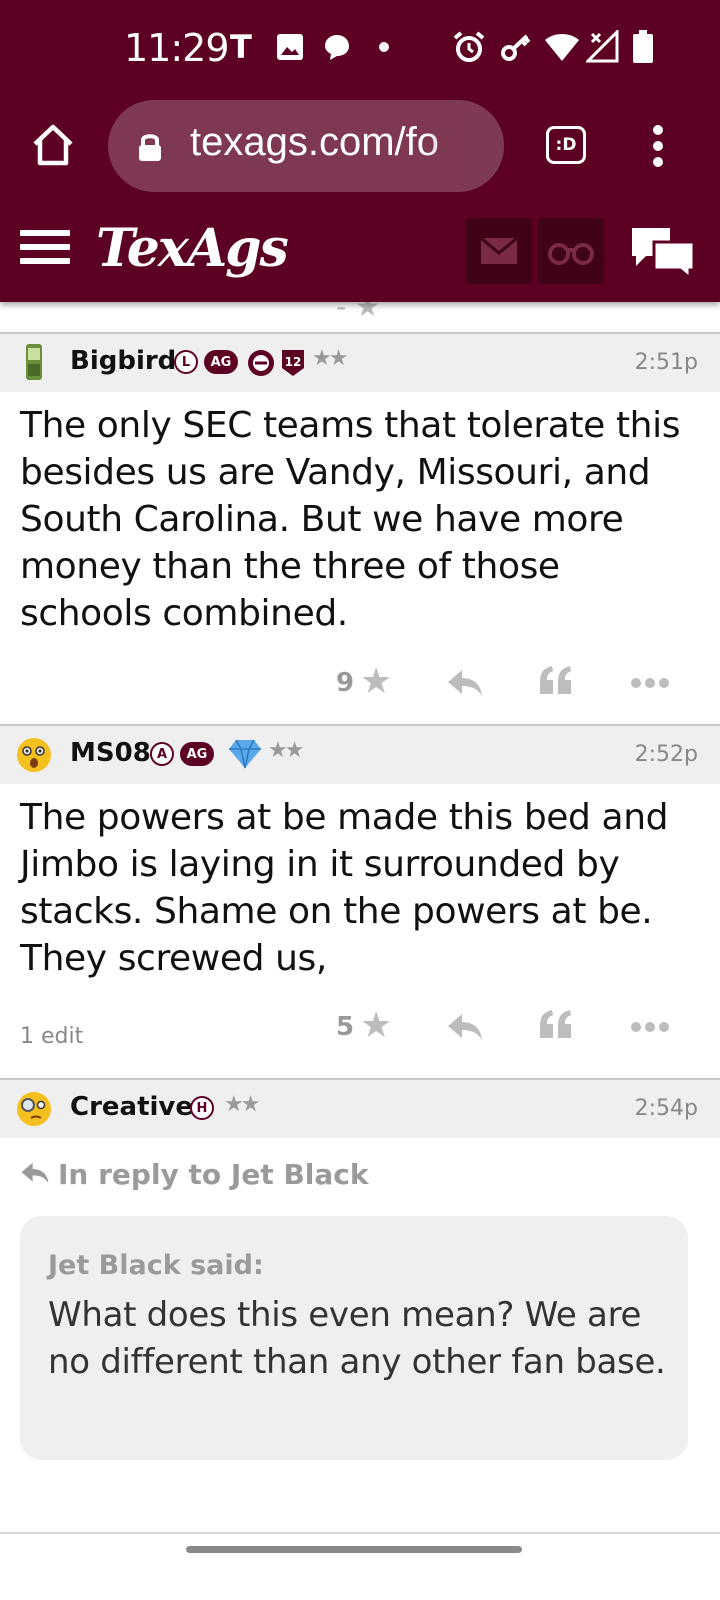 The height and width of the screenshot is (1600, 720). I want to click on badge-level: A, so click(162, 754).